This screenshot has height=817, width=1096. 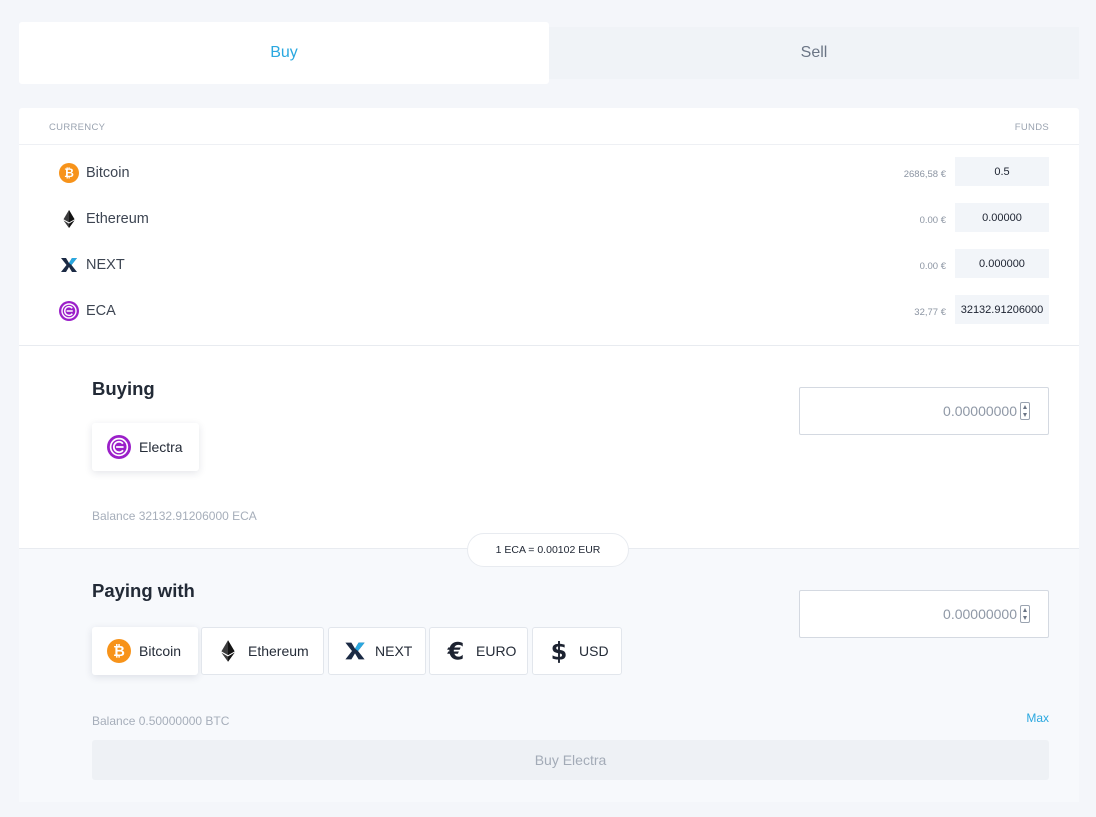 What do you see at coordinates (980, 411) in the screenshot?
I see `buying-amount-value: 0.00000000` at bounding box center [980, 411].